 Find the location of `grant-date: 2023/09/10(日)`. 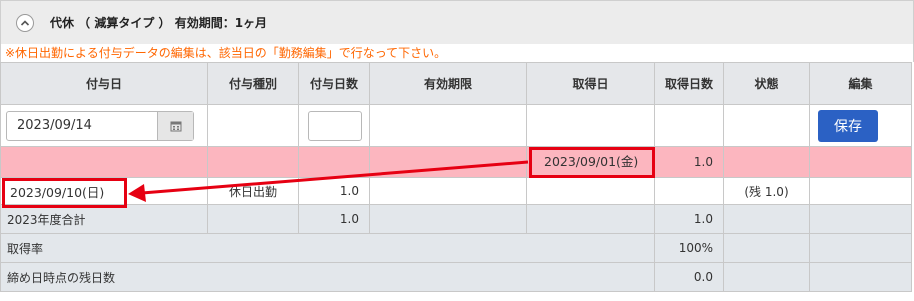

grant-date: 2023/09/10(日) is located at coordinates (57, 192).